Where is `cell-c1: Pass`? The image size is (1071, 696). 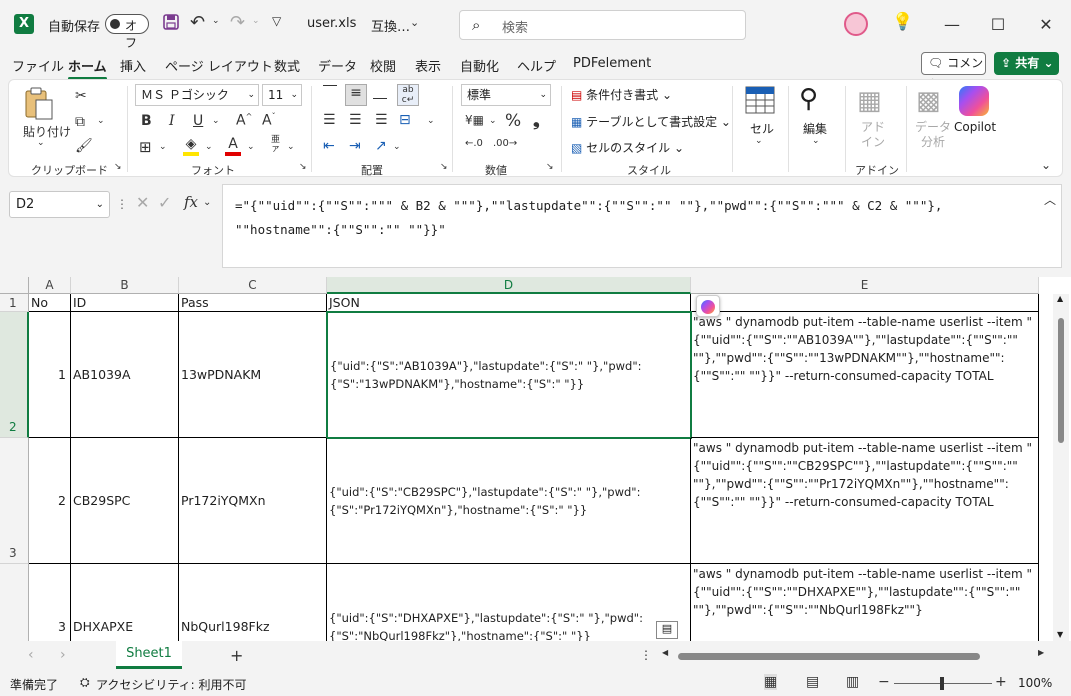
cell-c1: Pass is located at coordinates (253, 303).